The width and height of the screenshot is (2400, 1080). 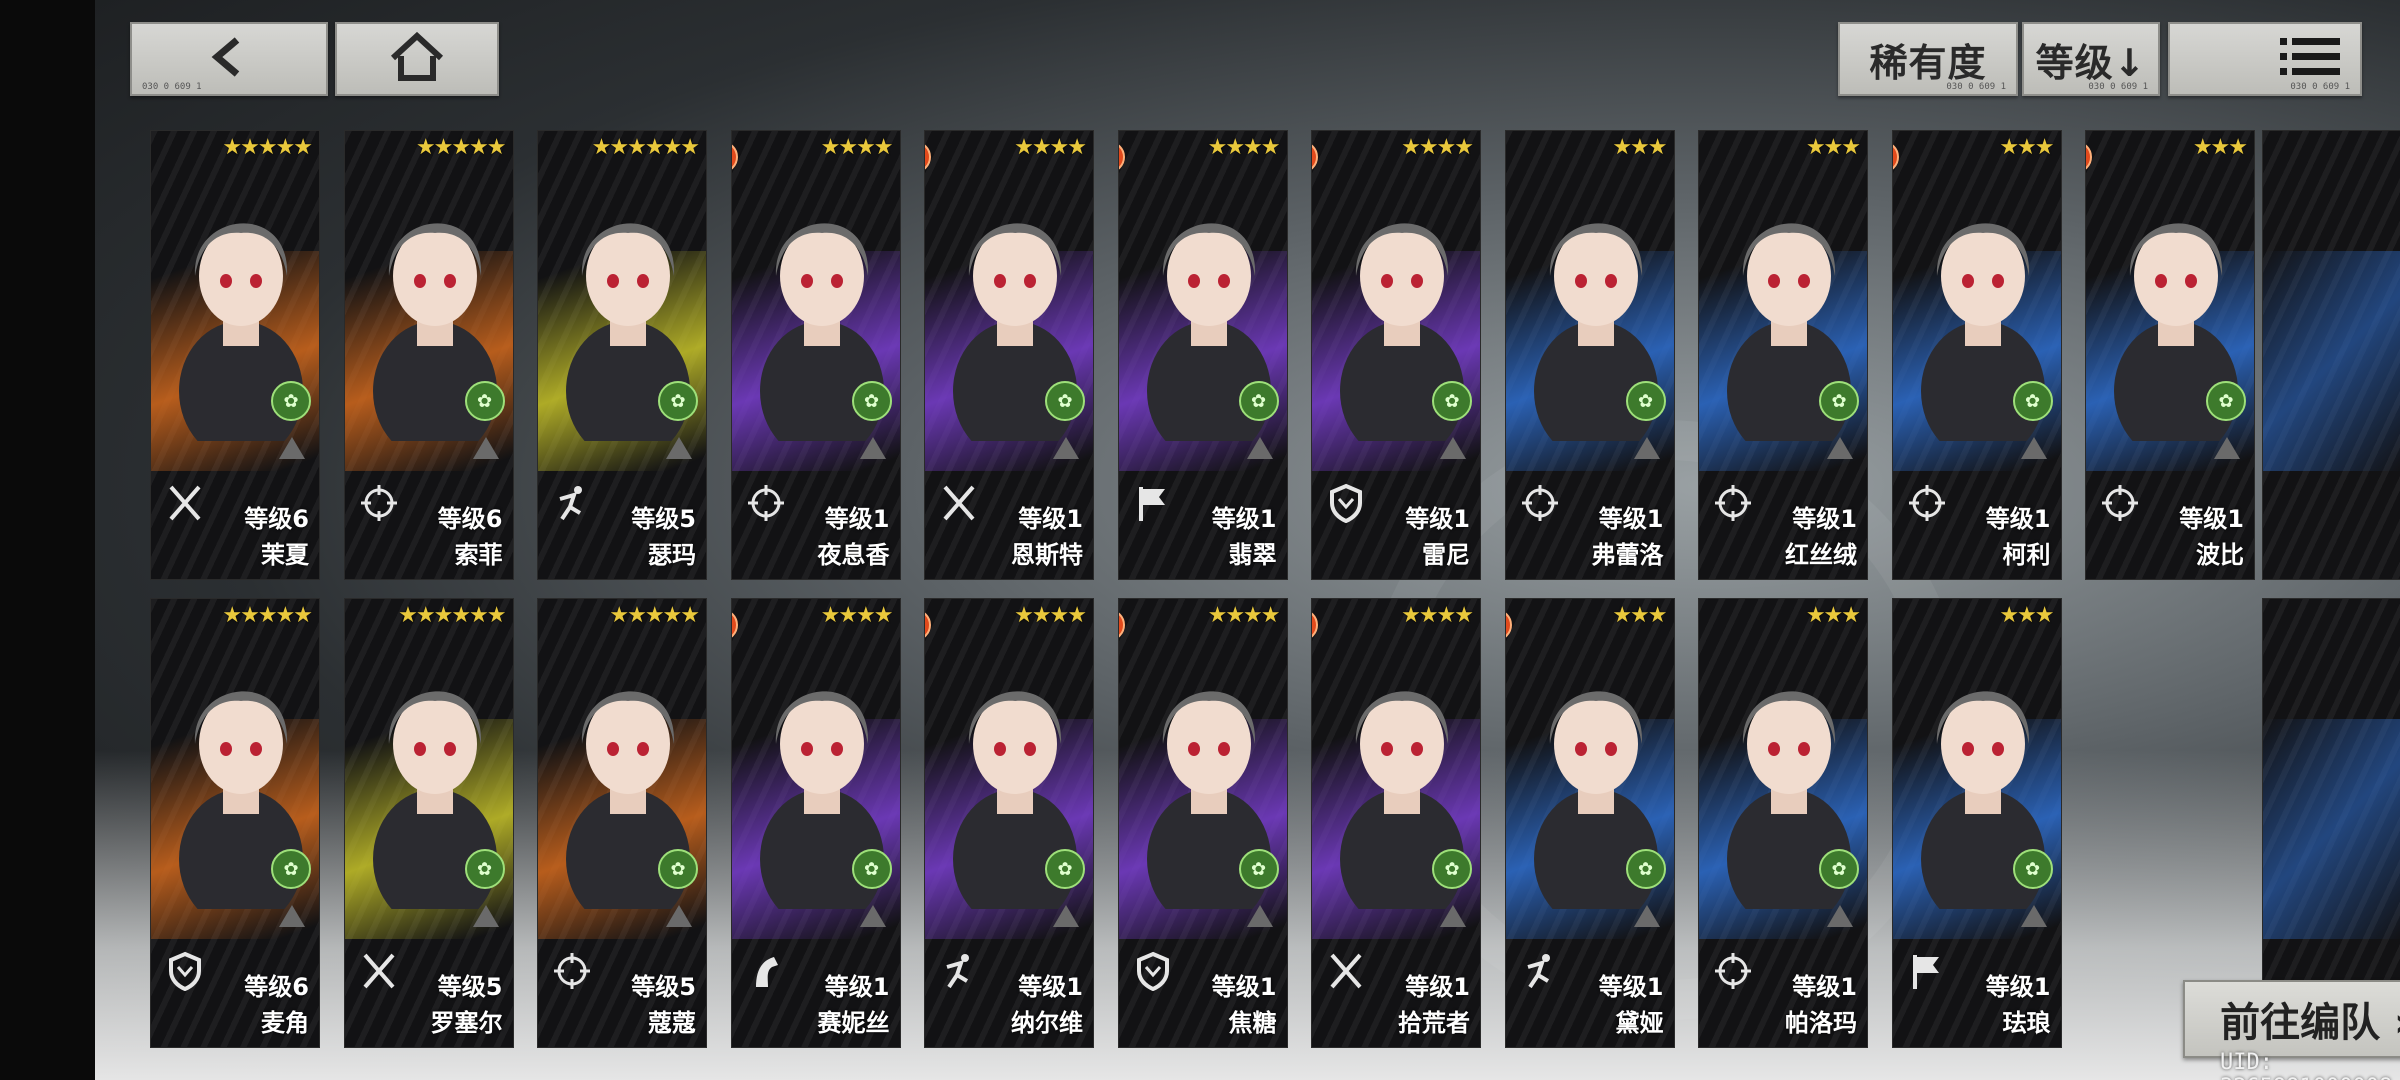 I want to click on list-icon, so click(x=2310, y=59).